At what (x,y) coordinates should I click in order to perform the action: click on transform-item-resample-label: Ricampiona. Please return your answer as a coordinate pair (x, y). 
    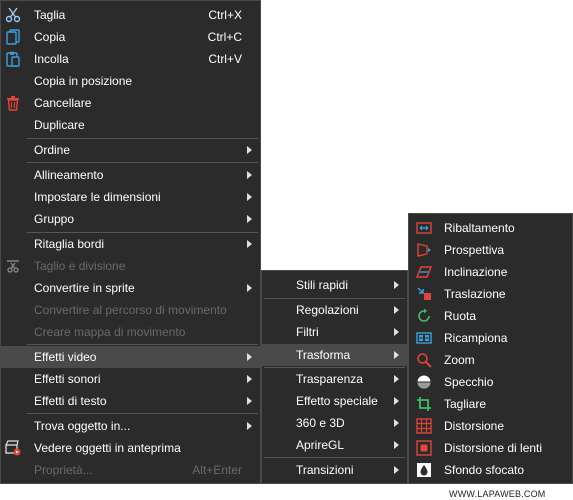
    Looking at the image, I should click on (476, 338).